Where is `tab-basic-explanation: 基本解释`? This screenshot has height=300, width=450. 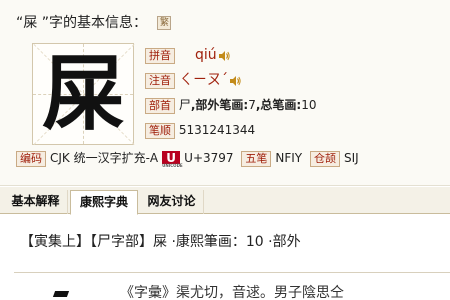 tab-basic-explanation: 基本解释 is located at coordinates (36, 202).